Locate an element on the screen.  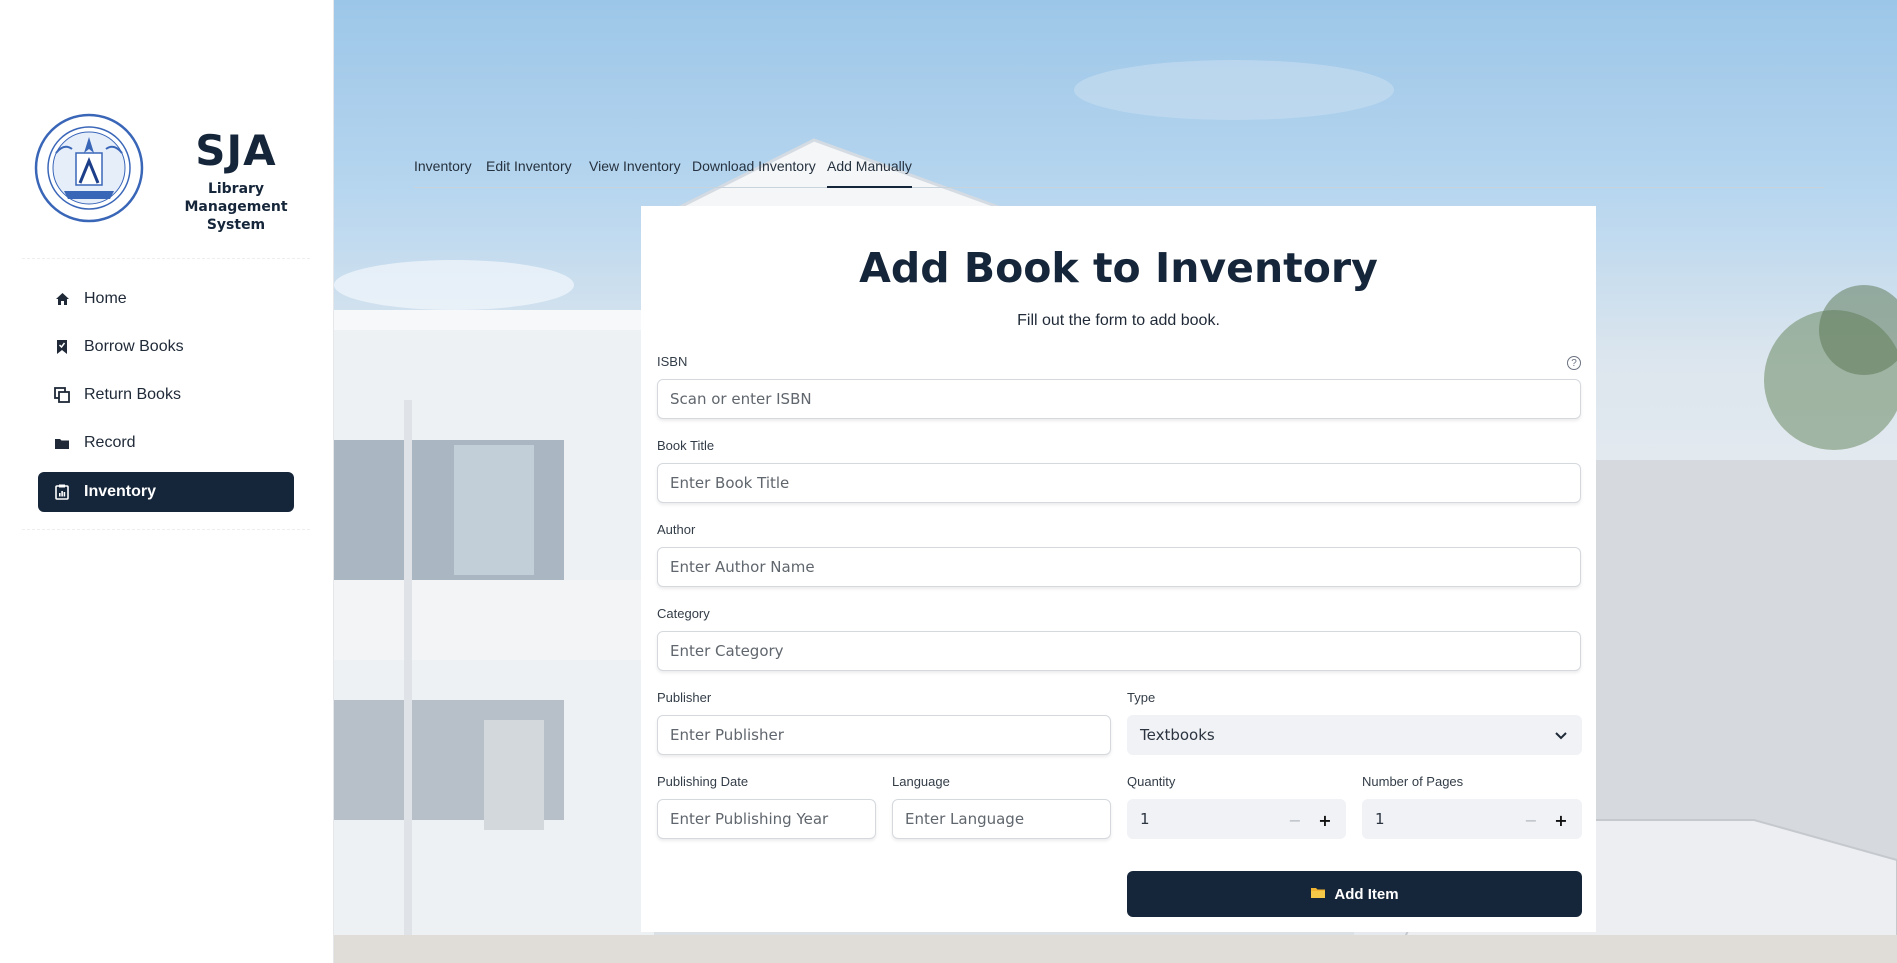
author-input is located at coordinates (1125, 567).